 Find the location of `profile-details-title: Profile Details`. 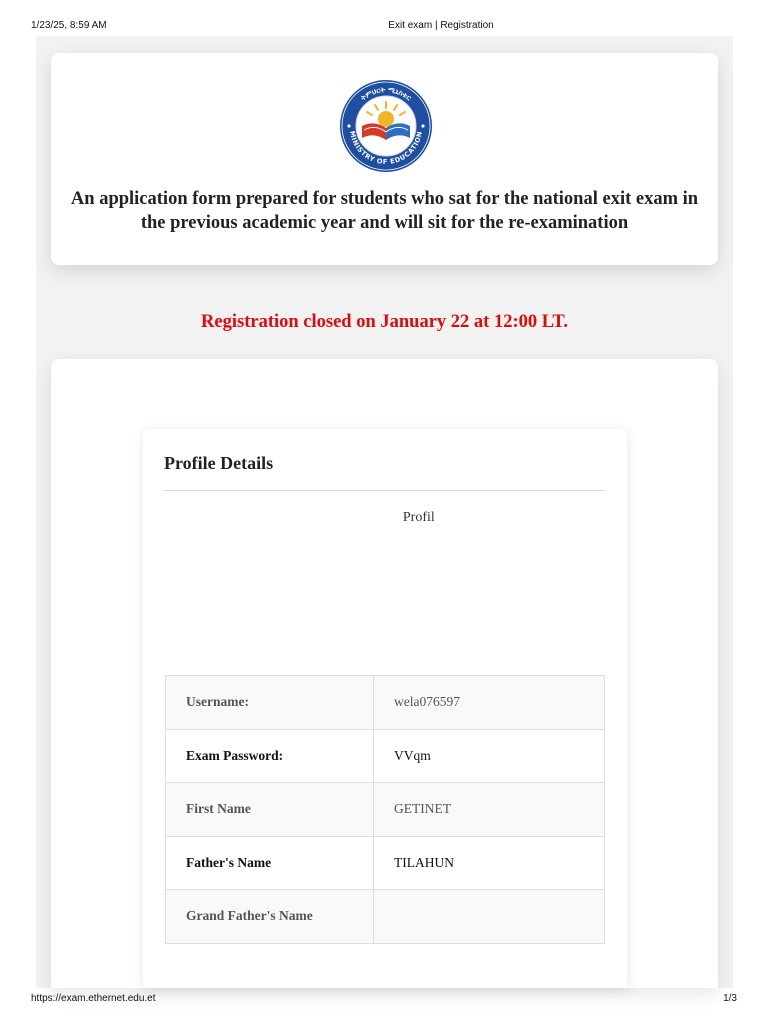

profile-details-title: Profile Details is located at coordinates (219, 463).